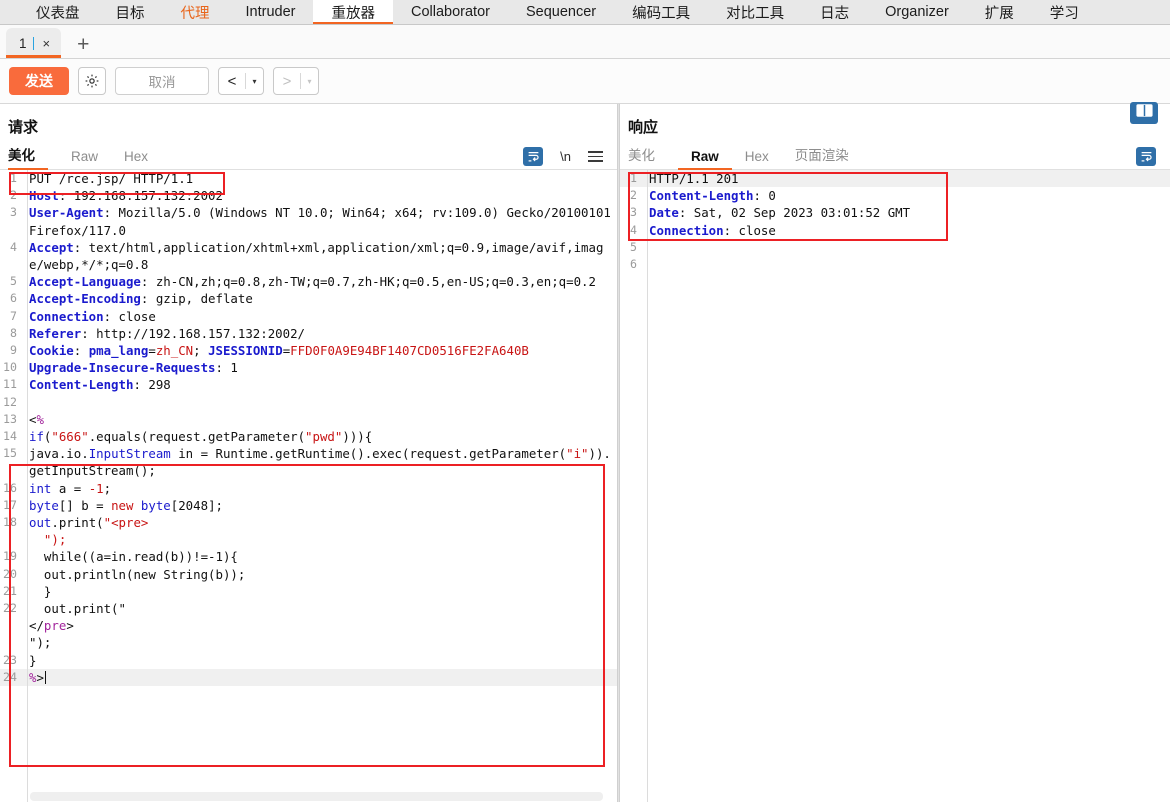  I want to click on request-line: 20 out.println(new String(b));, so click(308, 574).